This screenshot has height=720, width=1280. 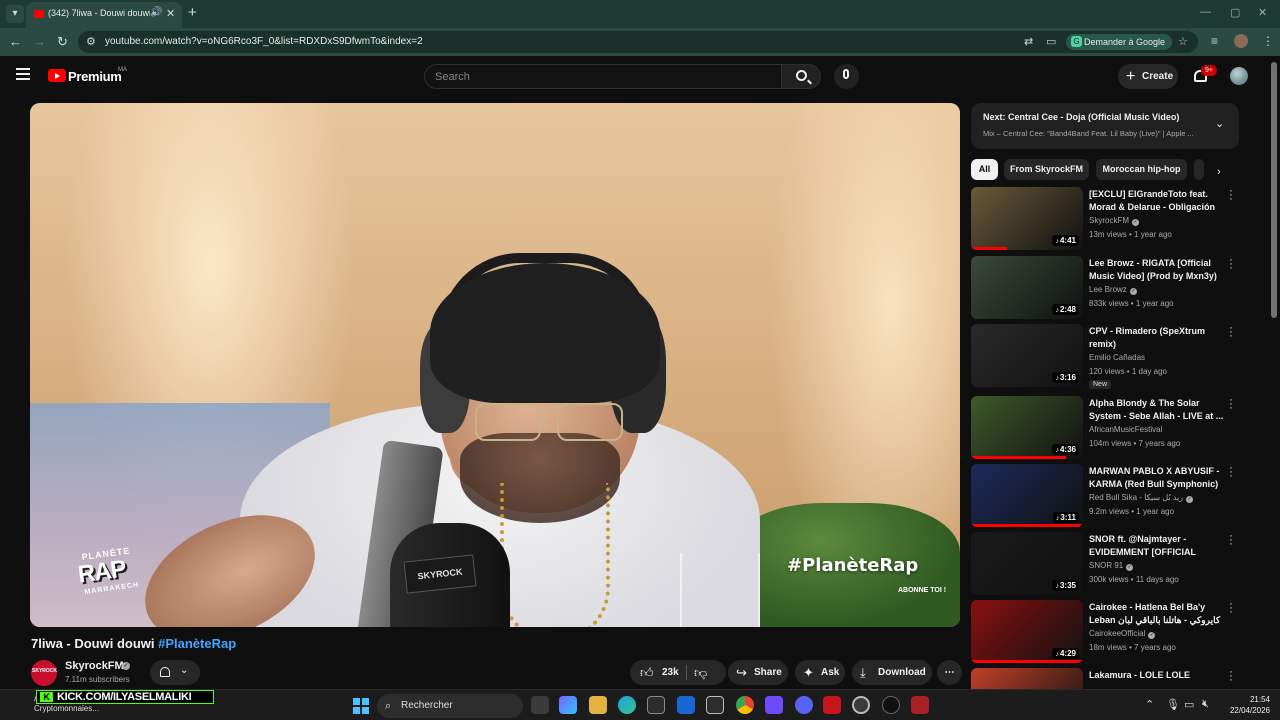 I want to click on recommendation-channel: Lee Browz ✓, so click(x=1113, y=290).